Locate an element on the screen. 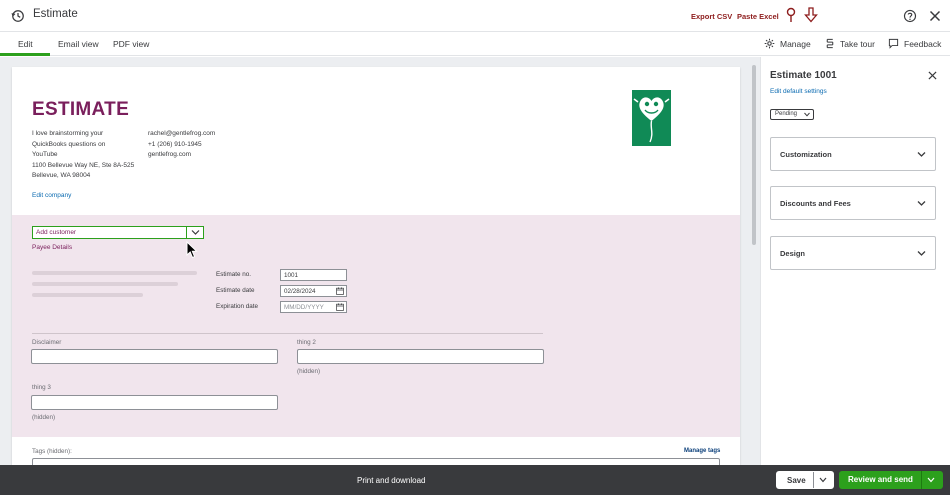  status-dropdown: Pending is located at coordinates (792, 114).